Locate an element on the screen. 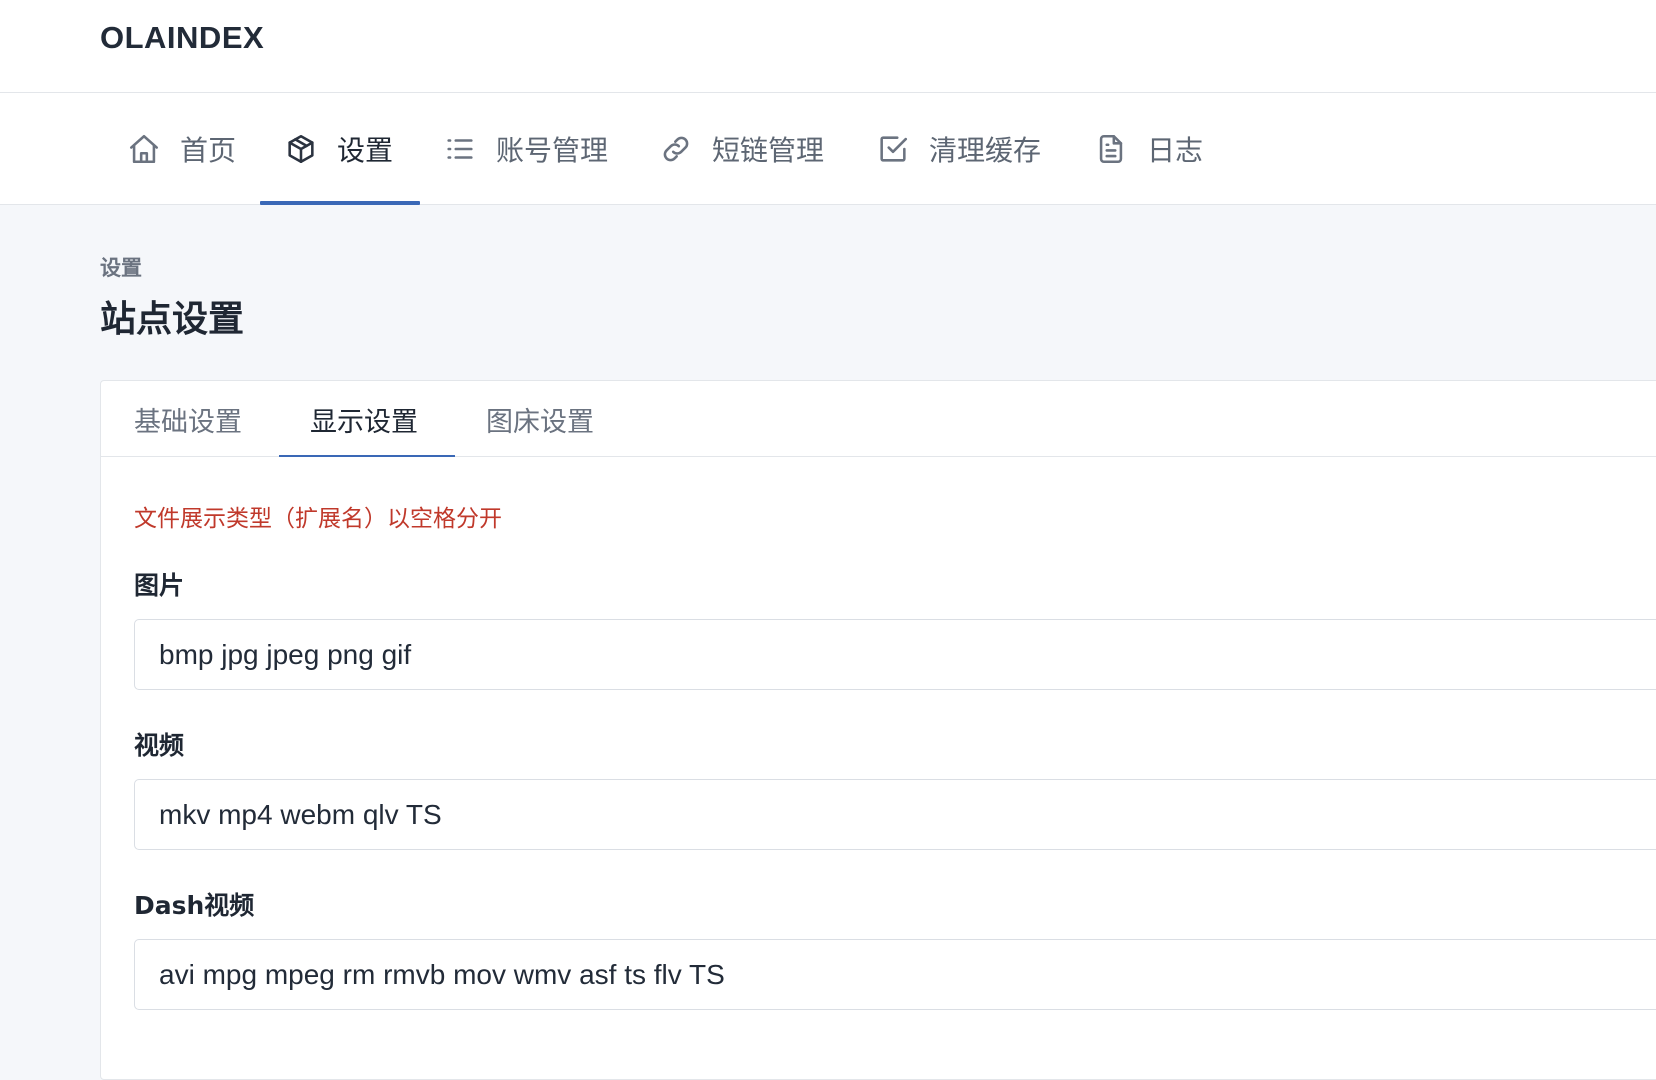  nav-item-accounts: 账号管理 is located at coordinates (525, 149).